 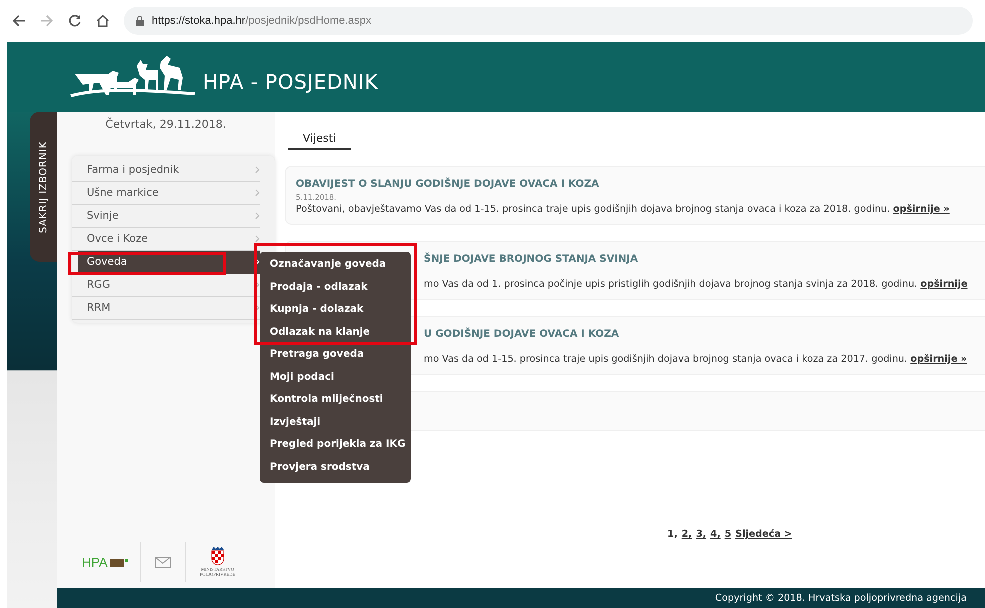 What do you see at coordinates (162, 562) in the screenshot?
I see `mail-icon` at bounding box center [162, 562].